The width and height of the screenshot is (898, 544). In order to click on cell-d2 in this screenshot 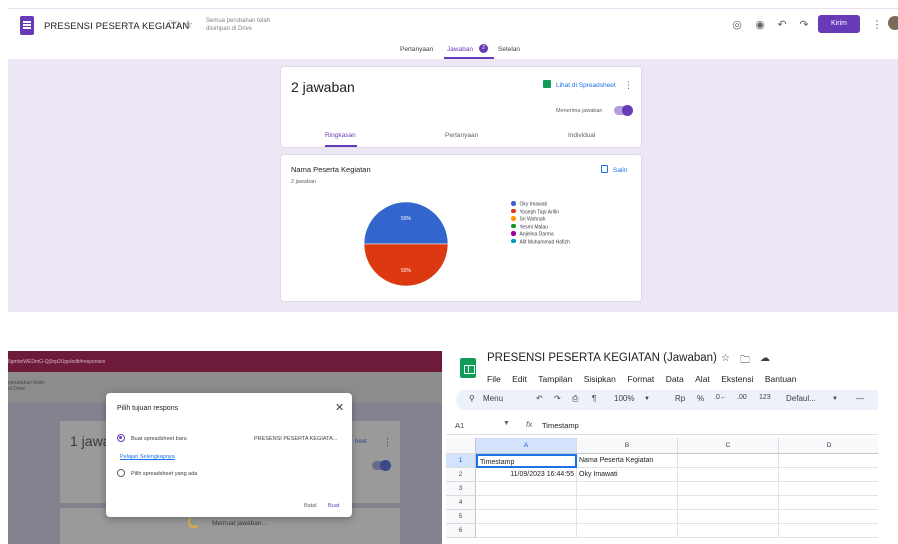, I will do `click(828, 475)`.